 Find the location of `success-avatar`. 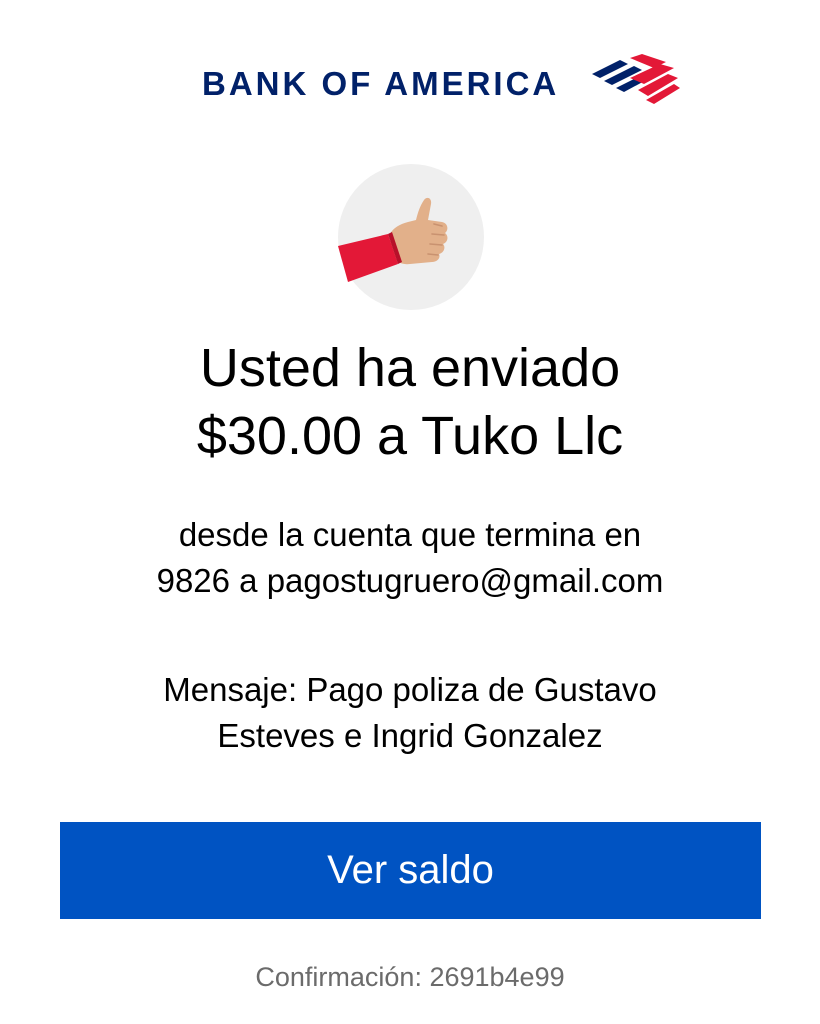

success-avatar is located at coordinates (411, 237).